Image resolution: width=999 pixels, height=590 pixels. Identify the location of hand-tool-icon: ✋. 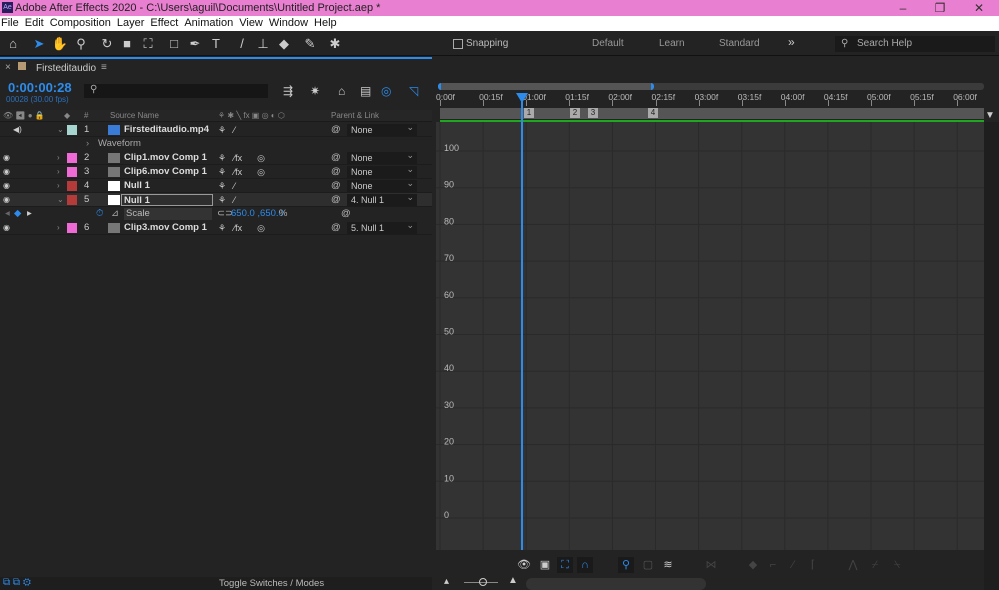
(60, 43).